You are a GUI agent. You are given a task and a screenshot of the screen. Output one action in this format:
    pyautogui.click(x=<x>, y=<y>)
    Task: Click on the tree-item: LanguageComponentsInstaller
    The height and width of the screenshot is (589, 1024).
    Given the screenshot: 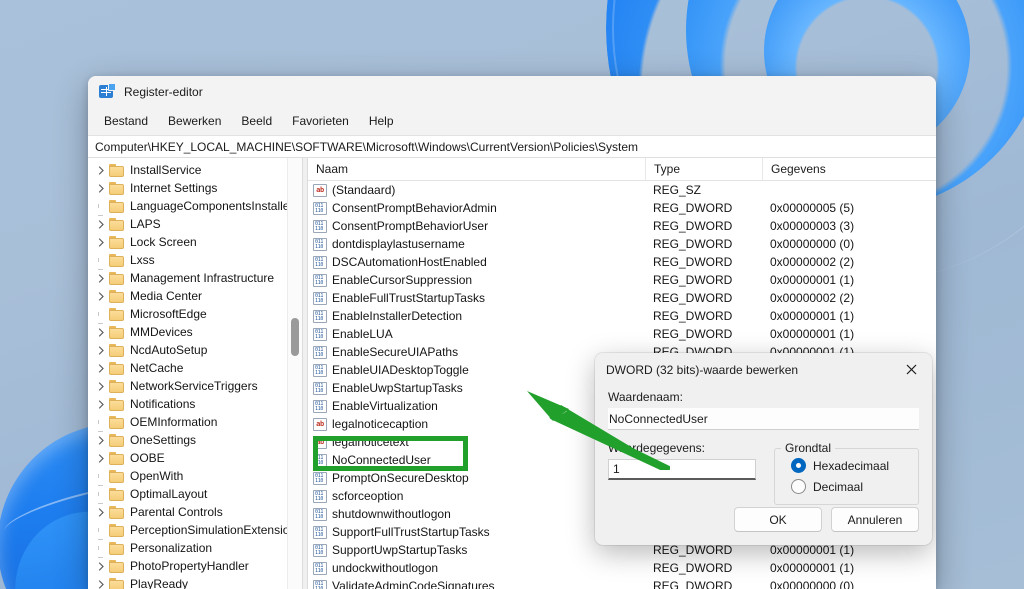 What is the action you would take?
    pyautogui.click(x=195, y=206)
    